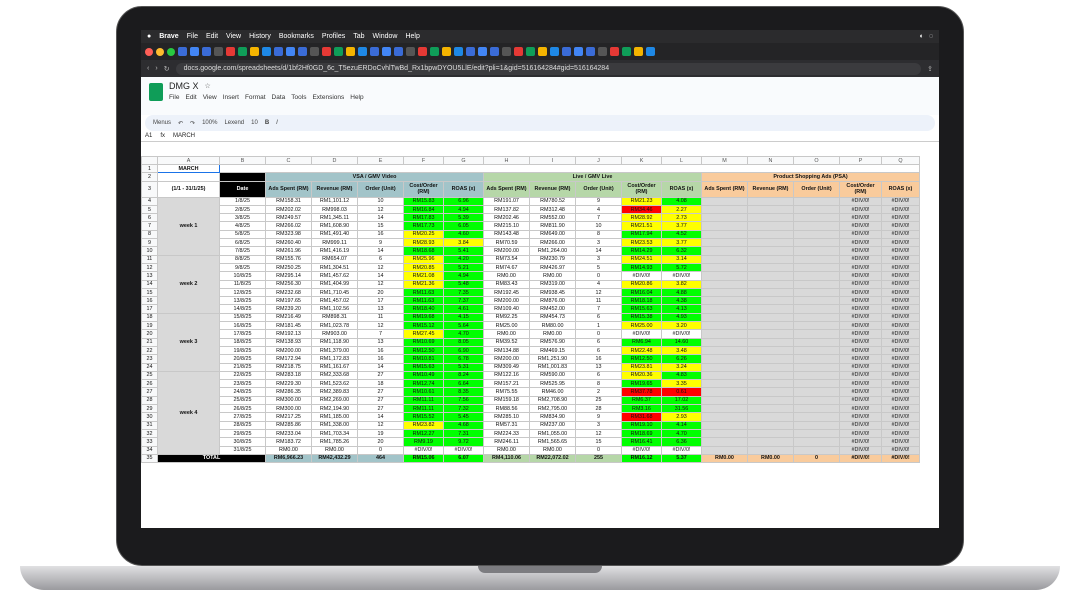 The image size is (1080, 600). Describe the element at coordinates (506, 417) in the screenshot. I see `data-cell: RM285.10` at that location.